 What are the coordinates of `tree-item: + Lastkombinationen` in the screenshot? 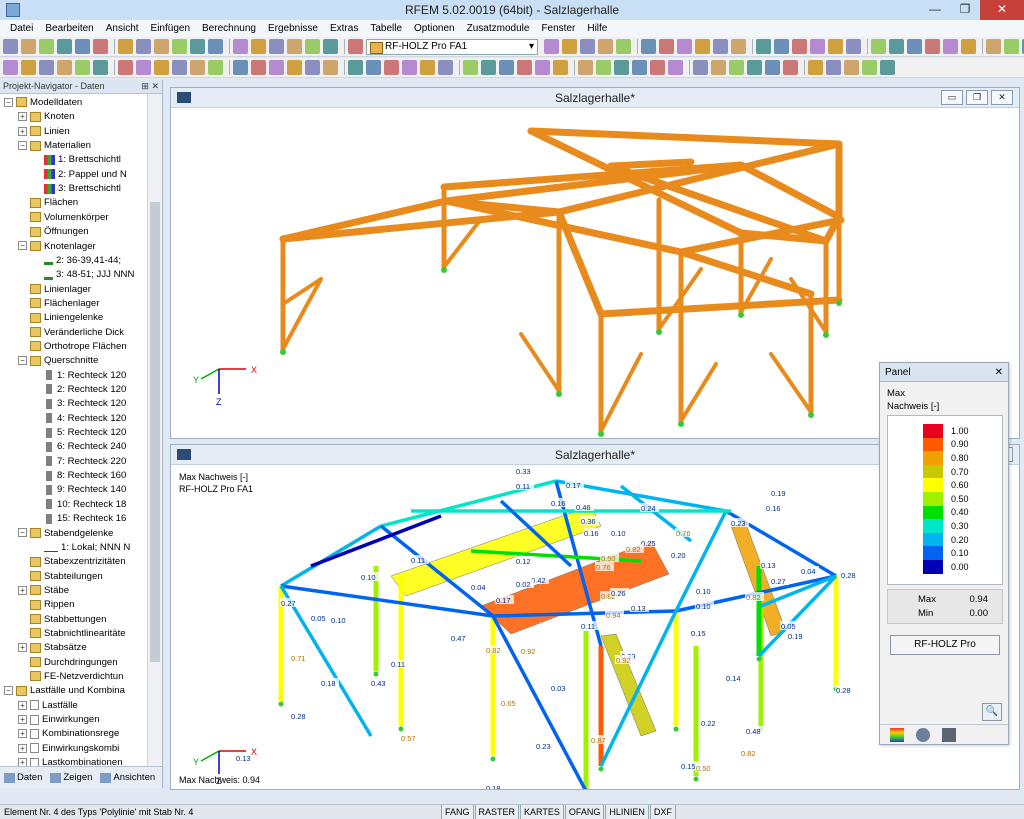 It's located at (70, 761).